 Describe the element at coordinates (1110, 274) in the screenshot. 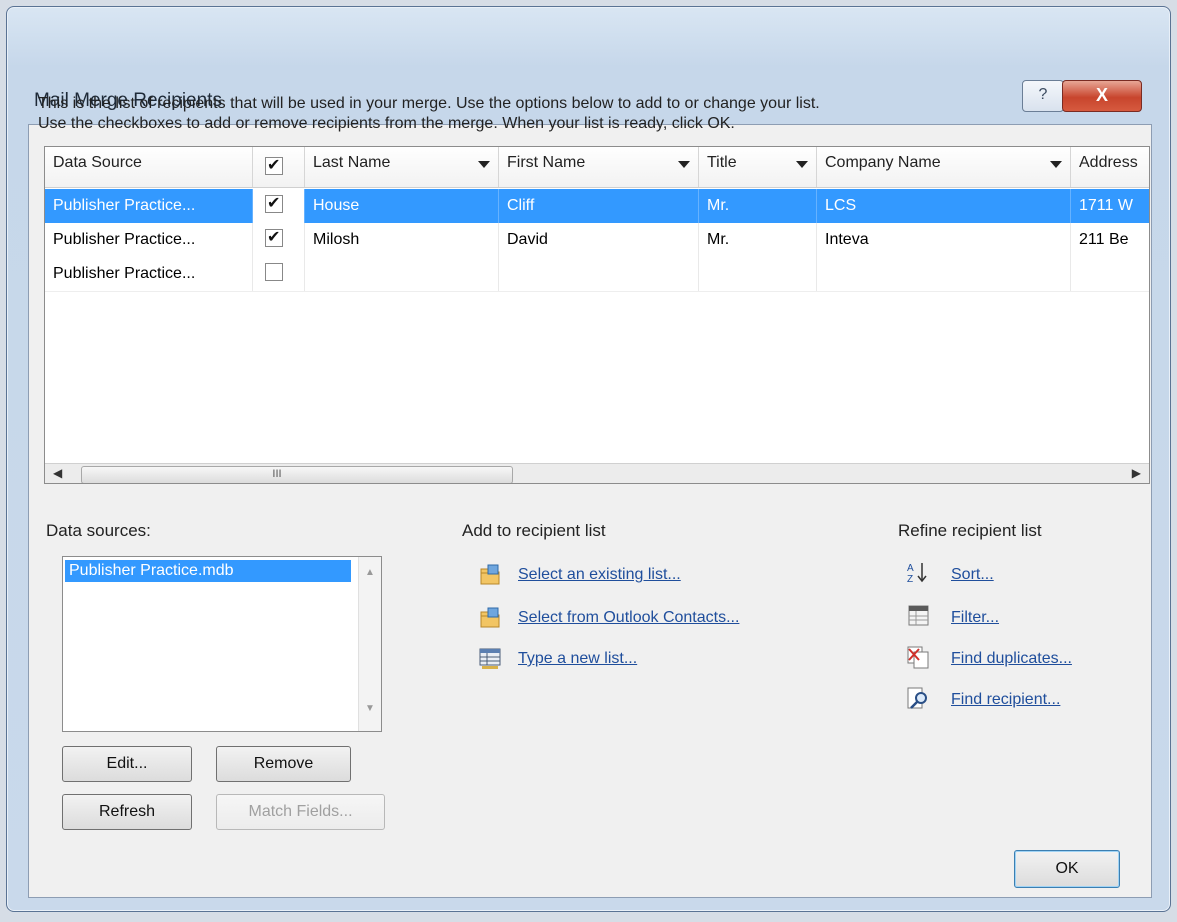

I see `cell-address` at that location.